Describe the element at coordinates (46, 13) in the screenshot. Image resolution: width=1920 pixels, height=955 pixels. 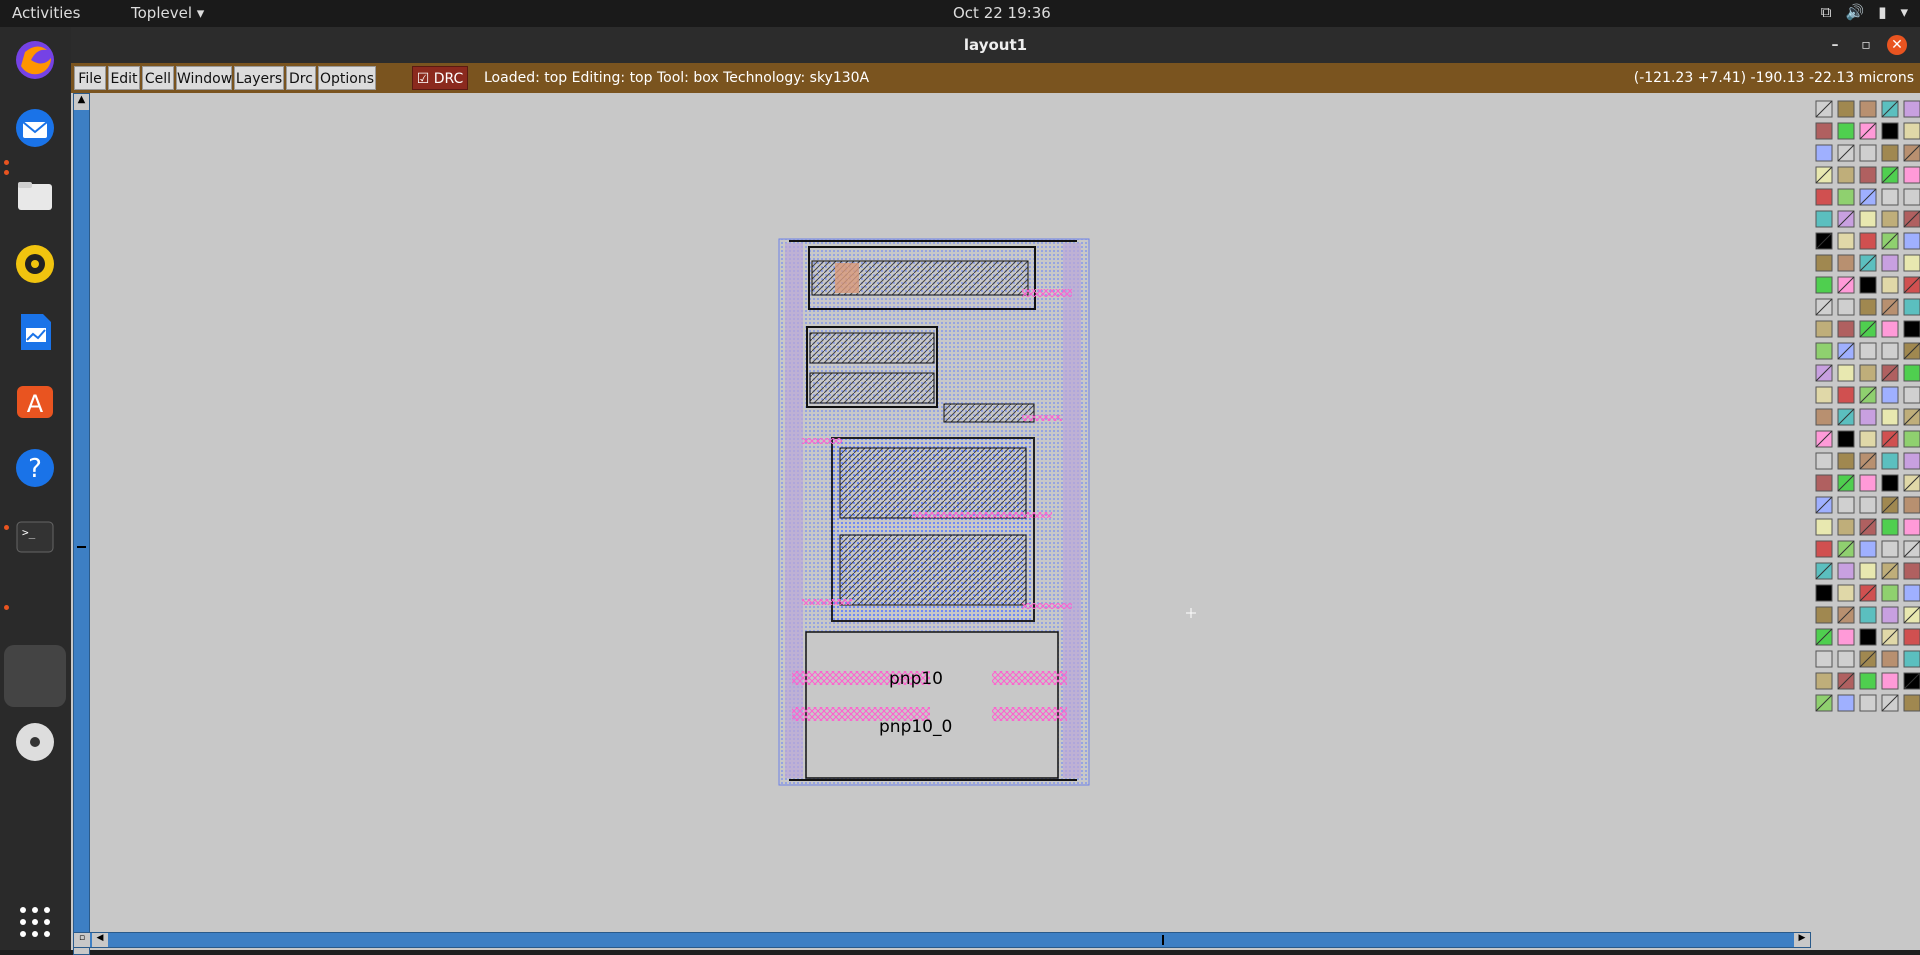
I see `activities-button: Activities` at that location.